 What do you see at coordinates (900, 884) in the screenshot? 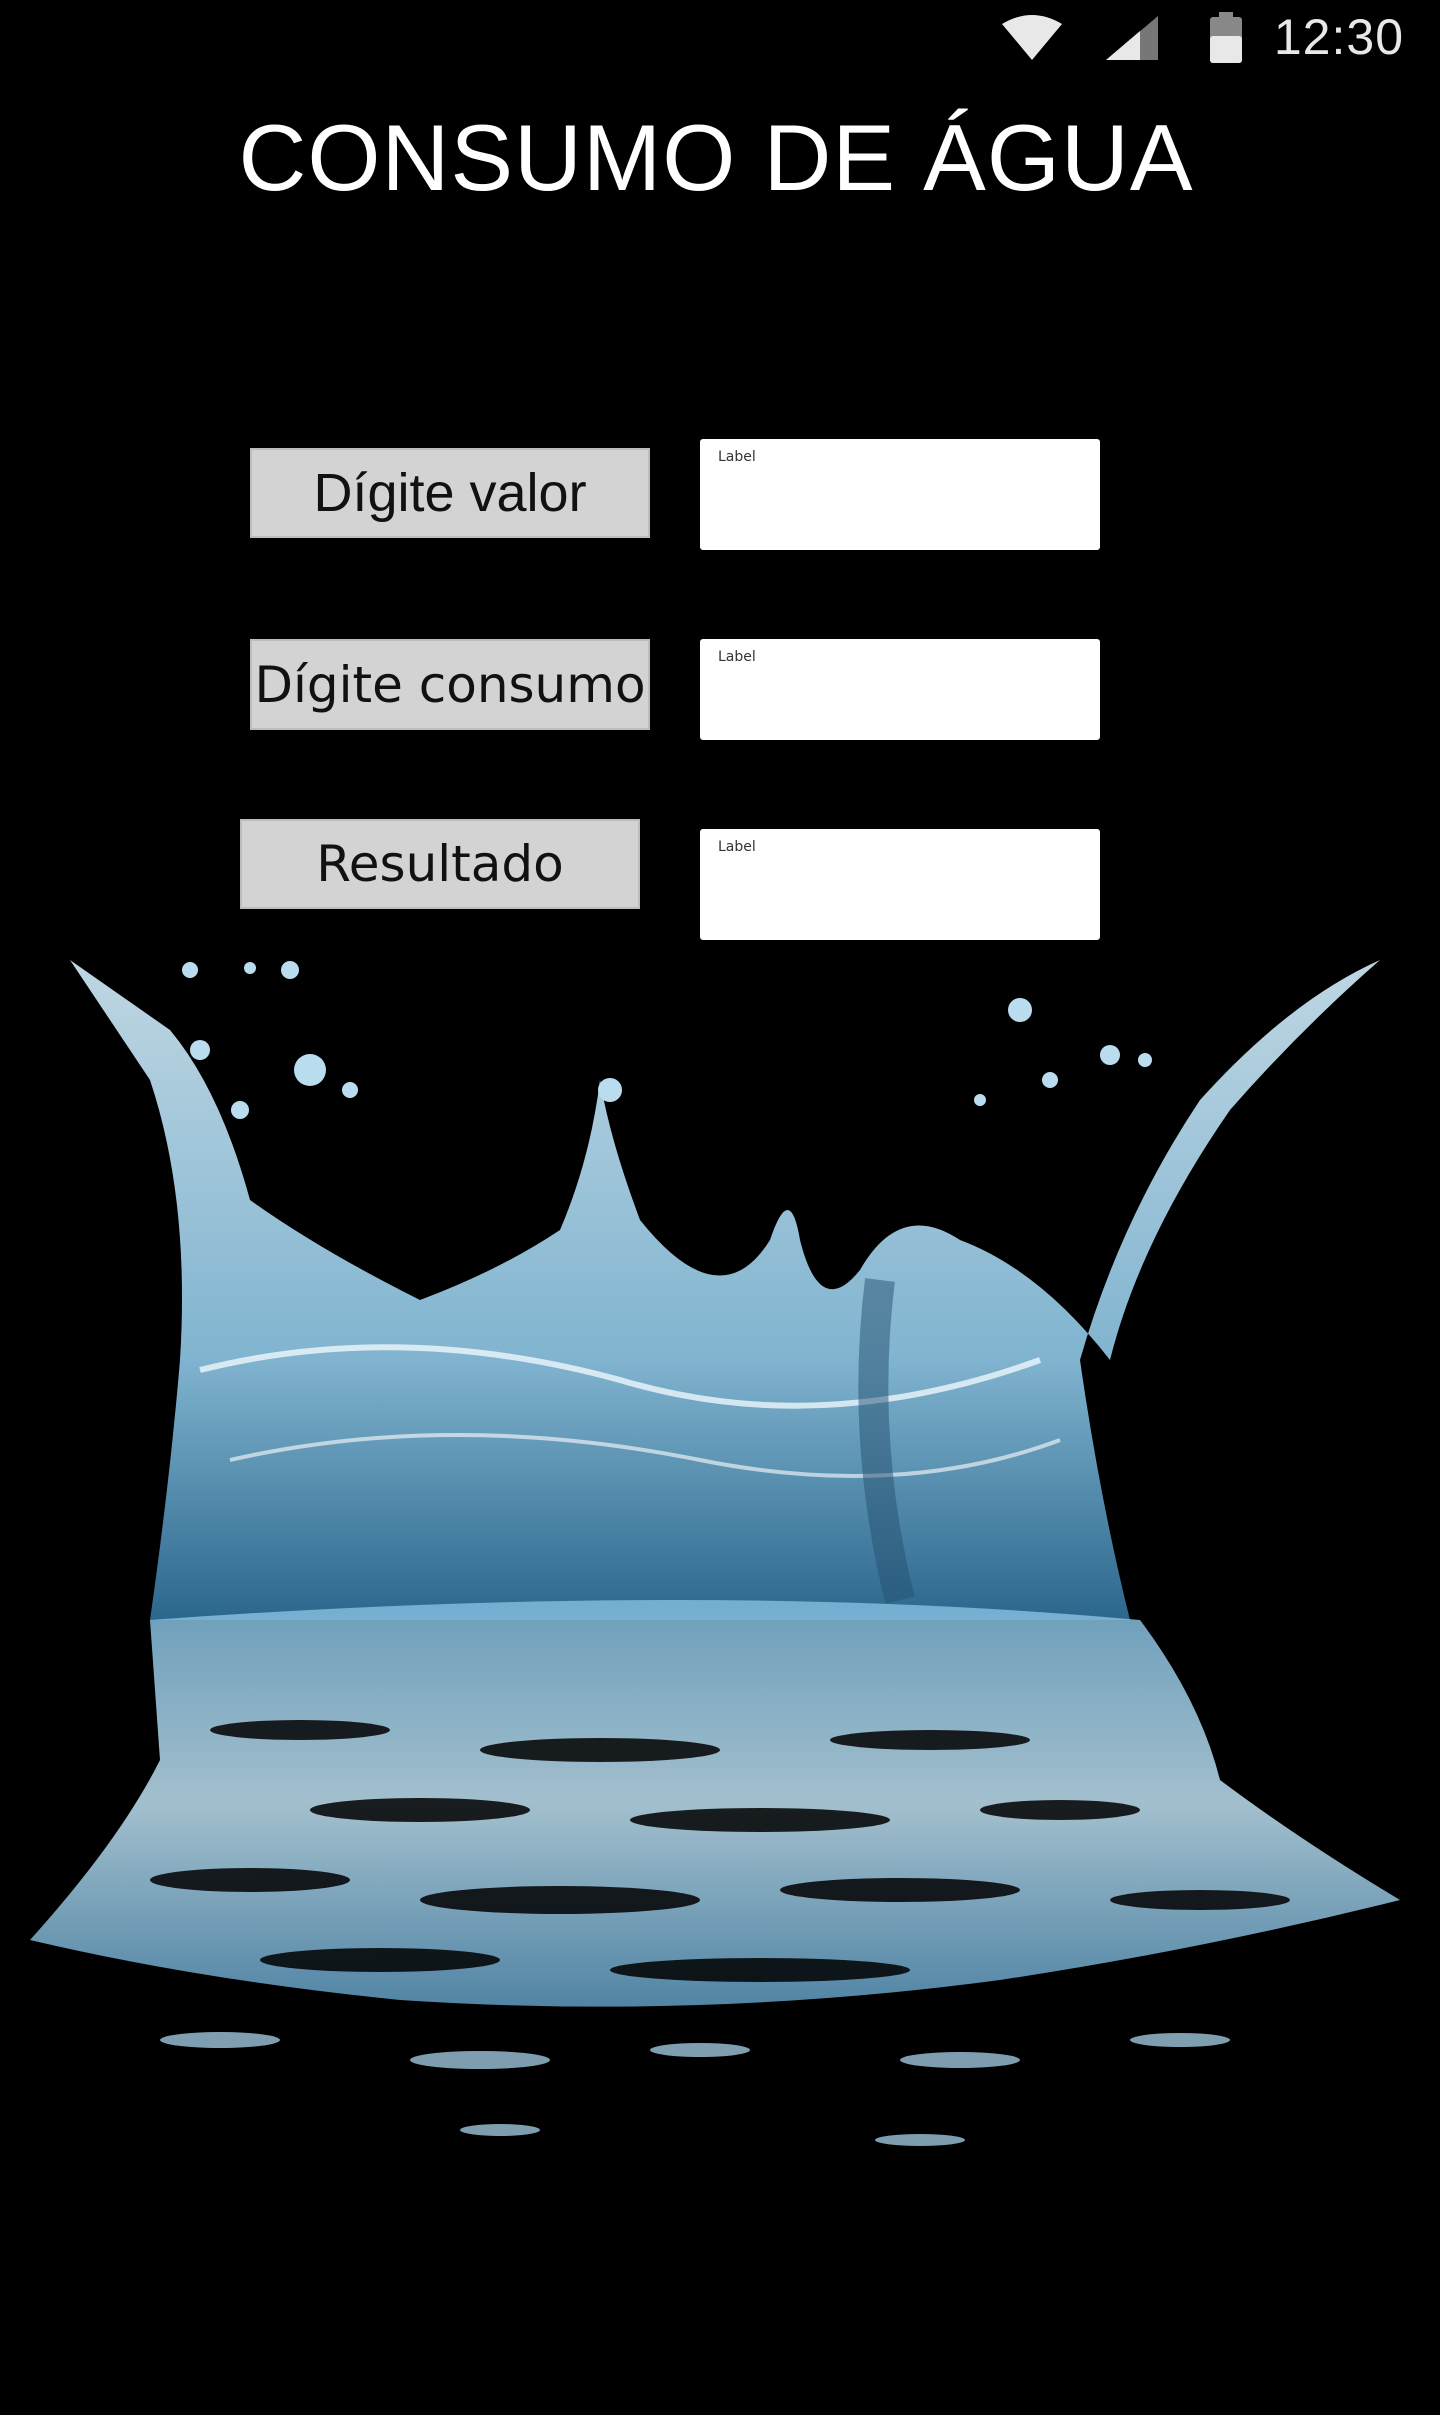
I see `resultado-field: Label` at bounding box center [900, 884].